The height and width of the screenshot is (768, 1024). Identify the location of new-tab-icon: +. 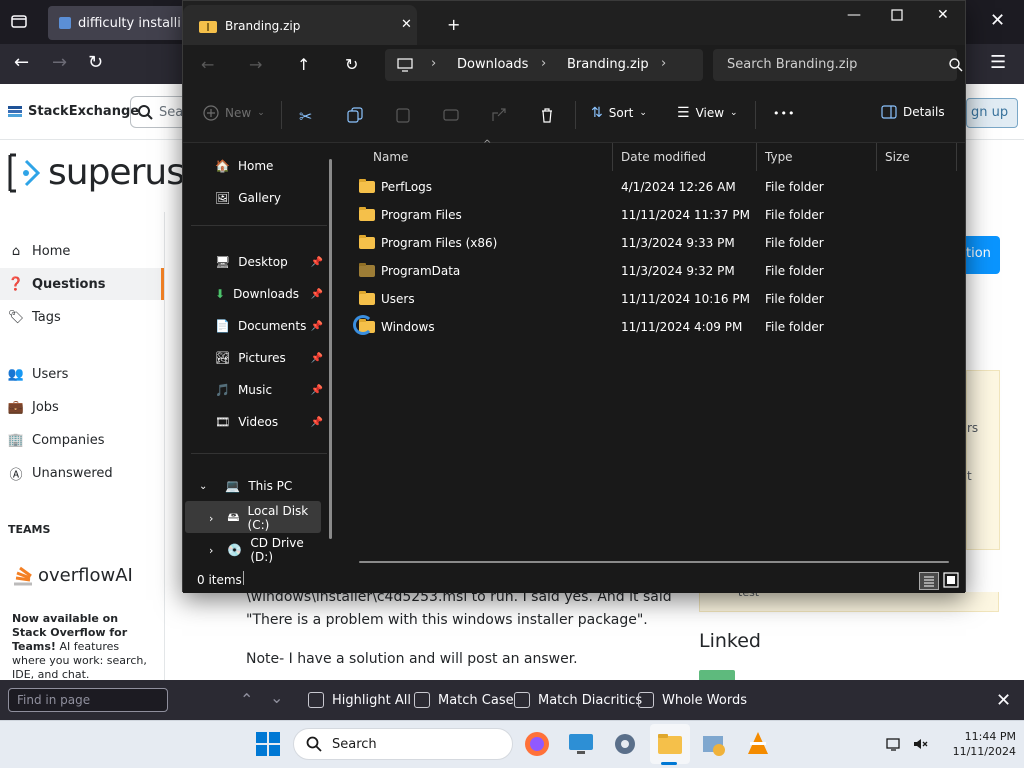
(453, 24).